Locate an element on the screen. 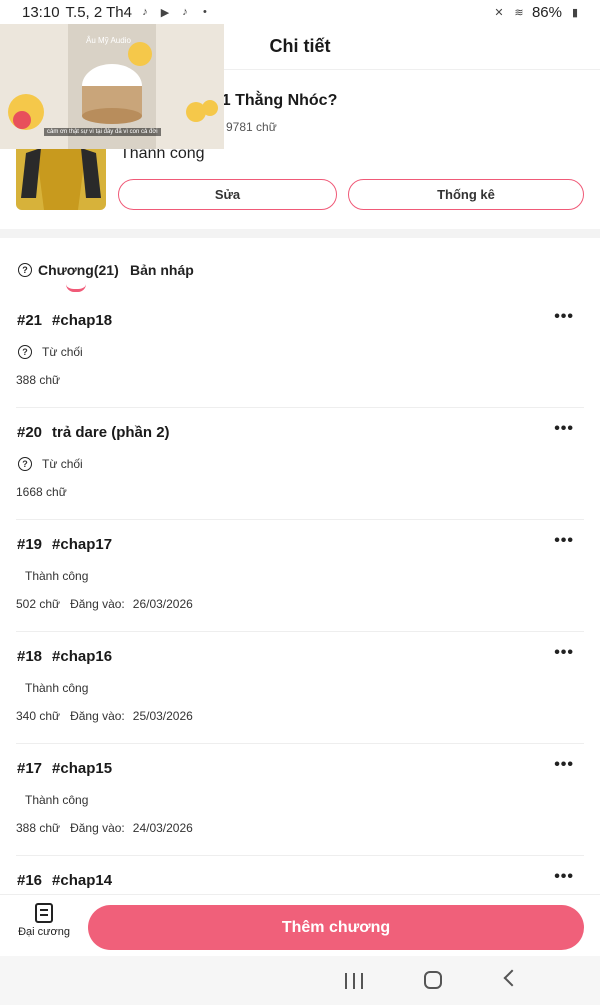  chapter-name: #chap15 is located at coordinates (82, 768).